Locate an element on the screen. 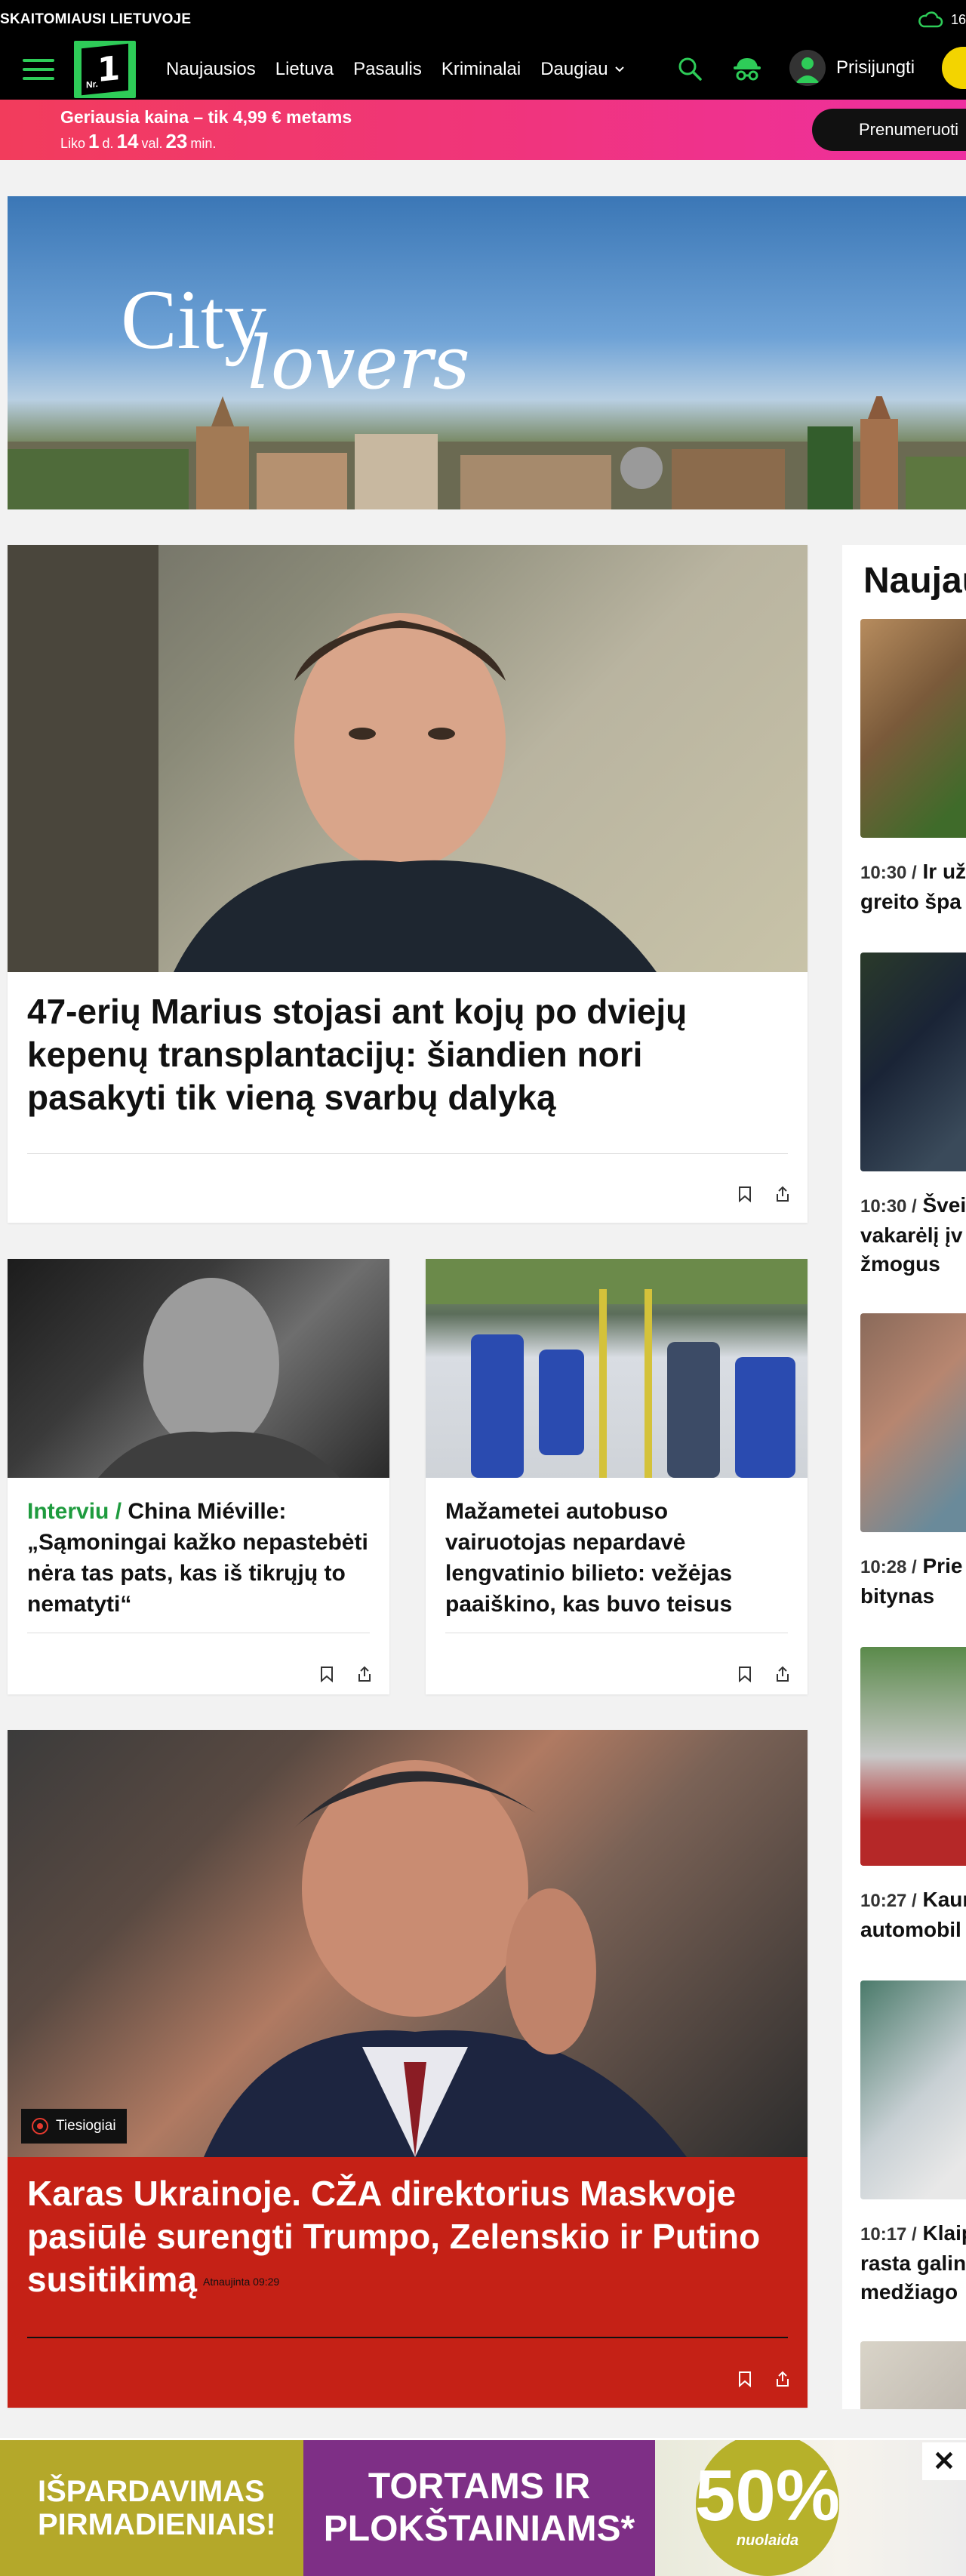 Image resolution: width=966 pixels, height=2576 pixels. skyline-illustration is located at coordinates (487, 452).